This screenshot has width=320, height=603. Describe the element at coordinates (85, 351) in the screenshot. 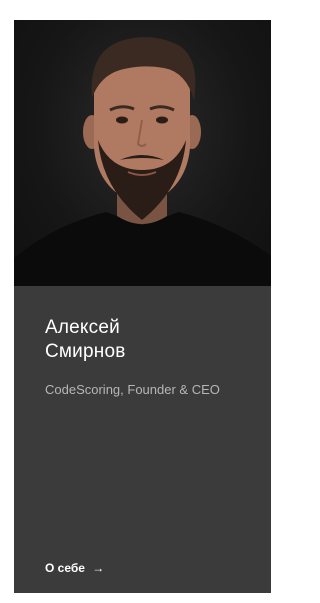

I see `speaker-last-name: Смирнов` at that location.